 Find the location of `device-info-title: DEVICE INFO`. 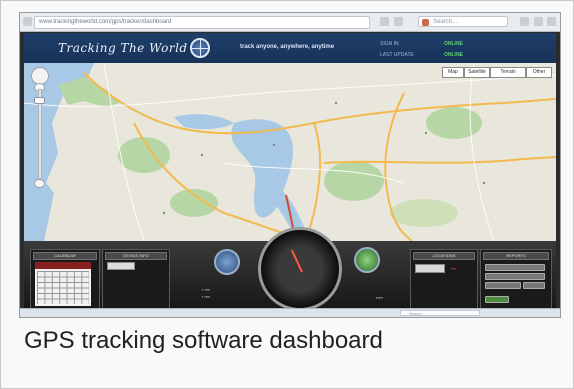

device-info-title: DEVICE INFO is located at coordinates (136, 256).